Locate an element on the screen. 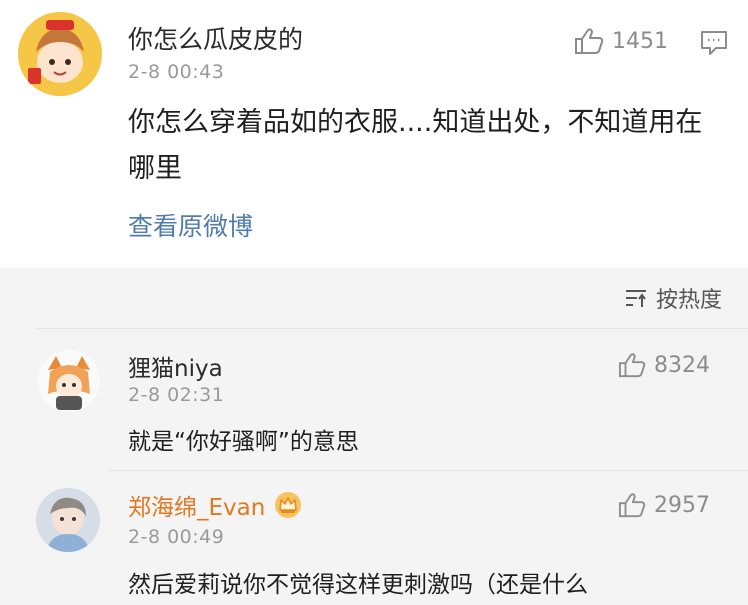 This screenshot has height=605, width=748. comment-text: 然后爱莉说你不觉得这样更刺激吗（还是什么 is located at coordinates (358, 585).